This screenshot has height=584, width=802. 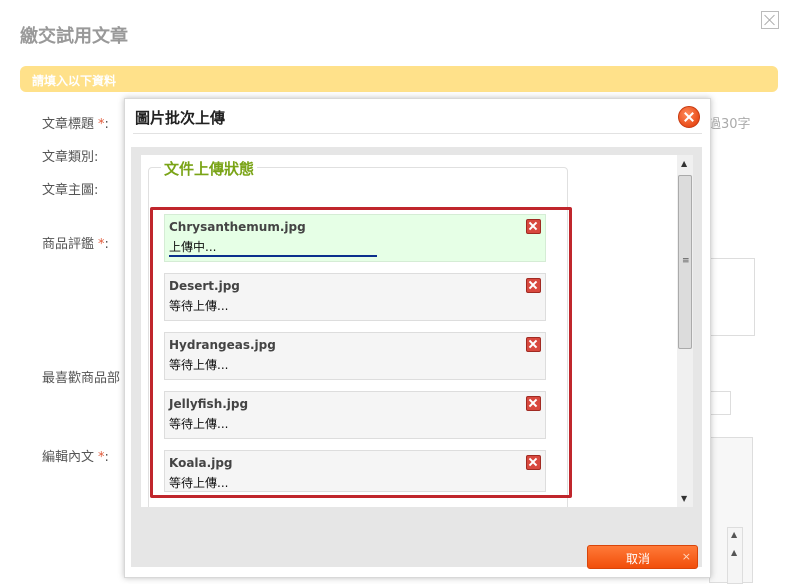 I want to click on favorite-input, so click(x=720, y=403).